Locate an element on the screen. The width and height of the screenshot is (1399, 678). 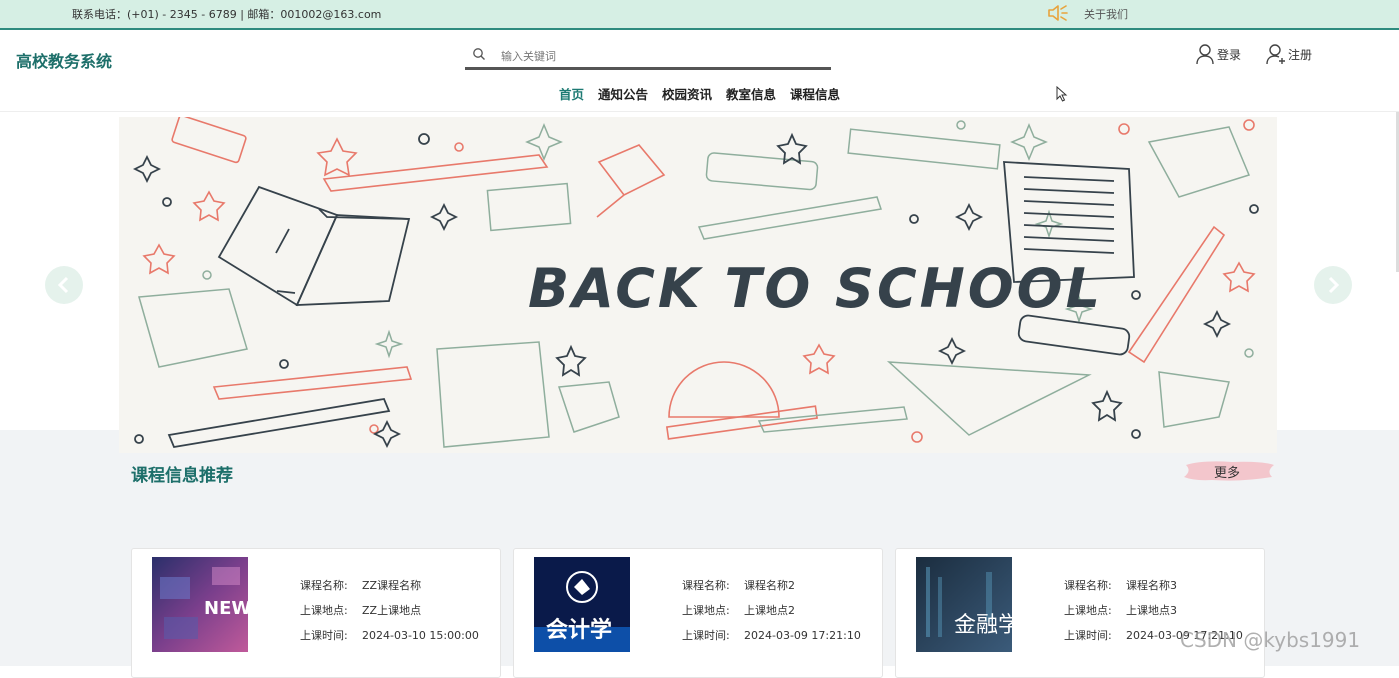
watermark: CSDN @kybs1991 is located at coordinates (1270, 640).